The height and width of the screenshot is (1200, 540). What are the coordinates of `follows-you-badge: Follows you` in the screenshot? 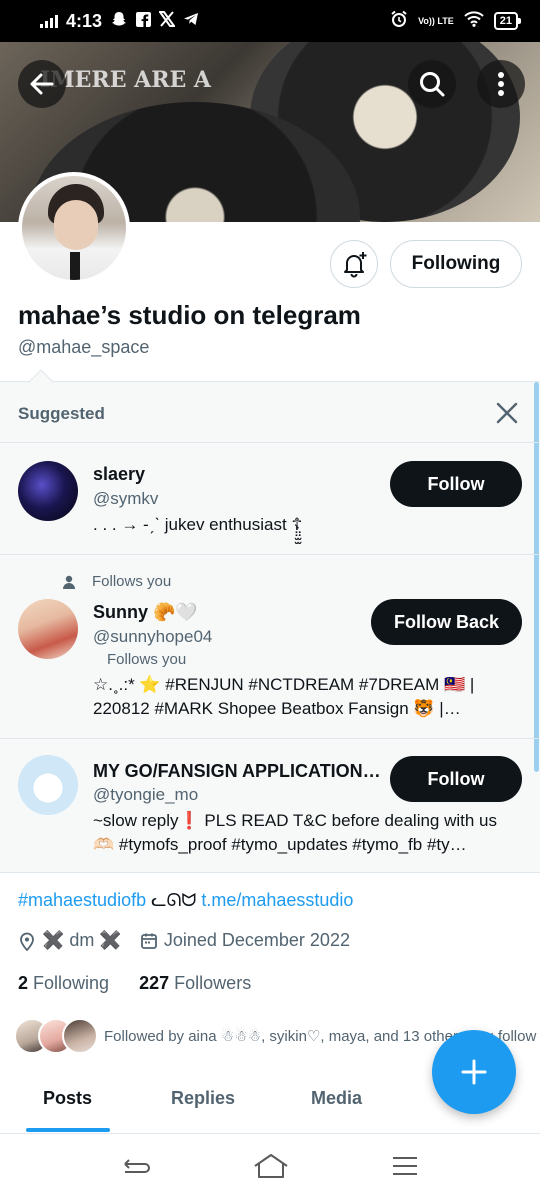 It's located at (147, 659).